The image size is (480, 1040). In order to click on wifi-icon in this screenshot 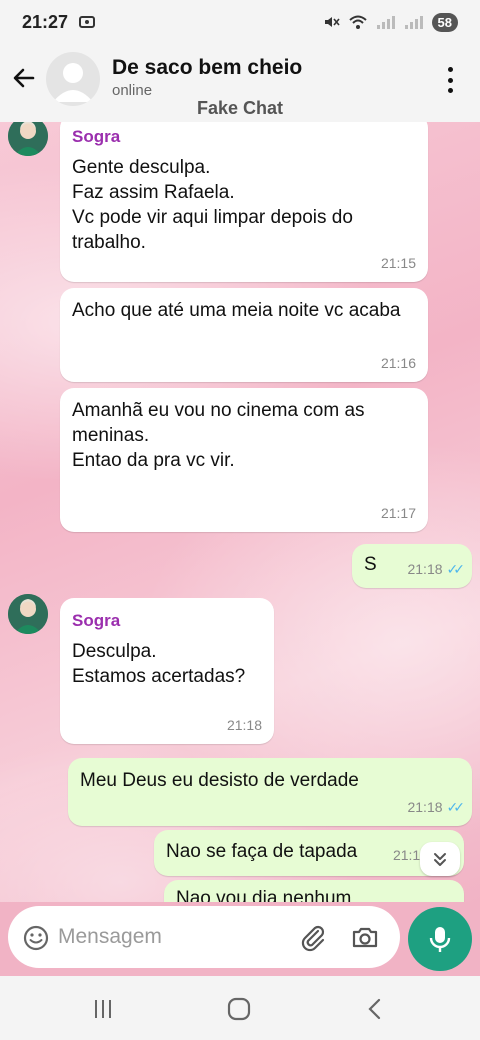, I will do `click(357, 22)`.